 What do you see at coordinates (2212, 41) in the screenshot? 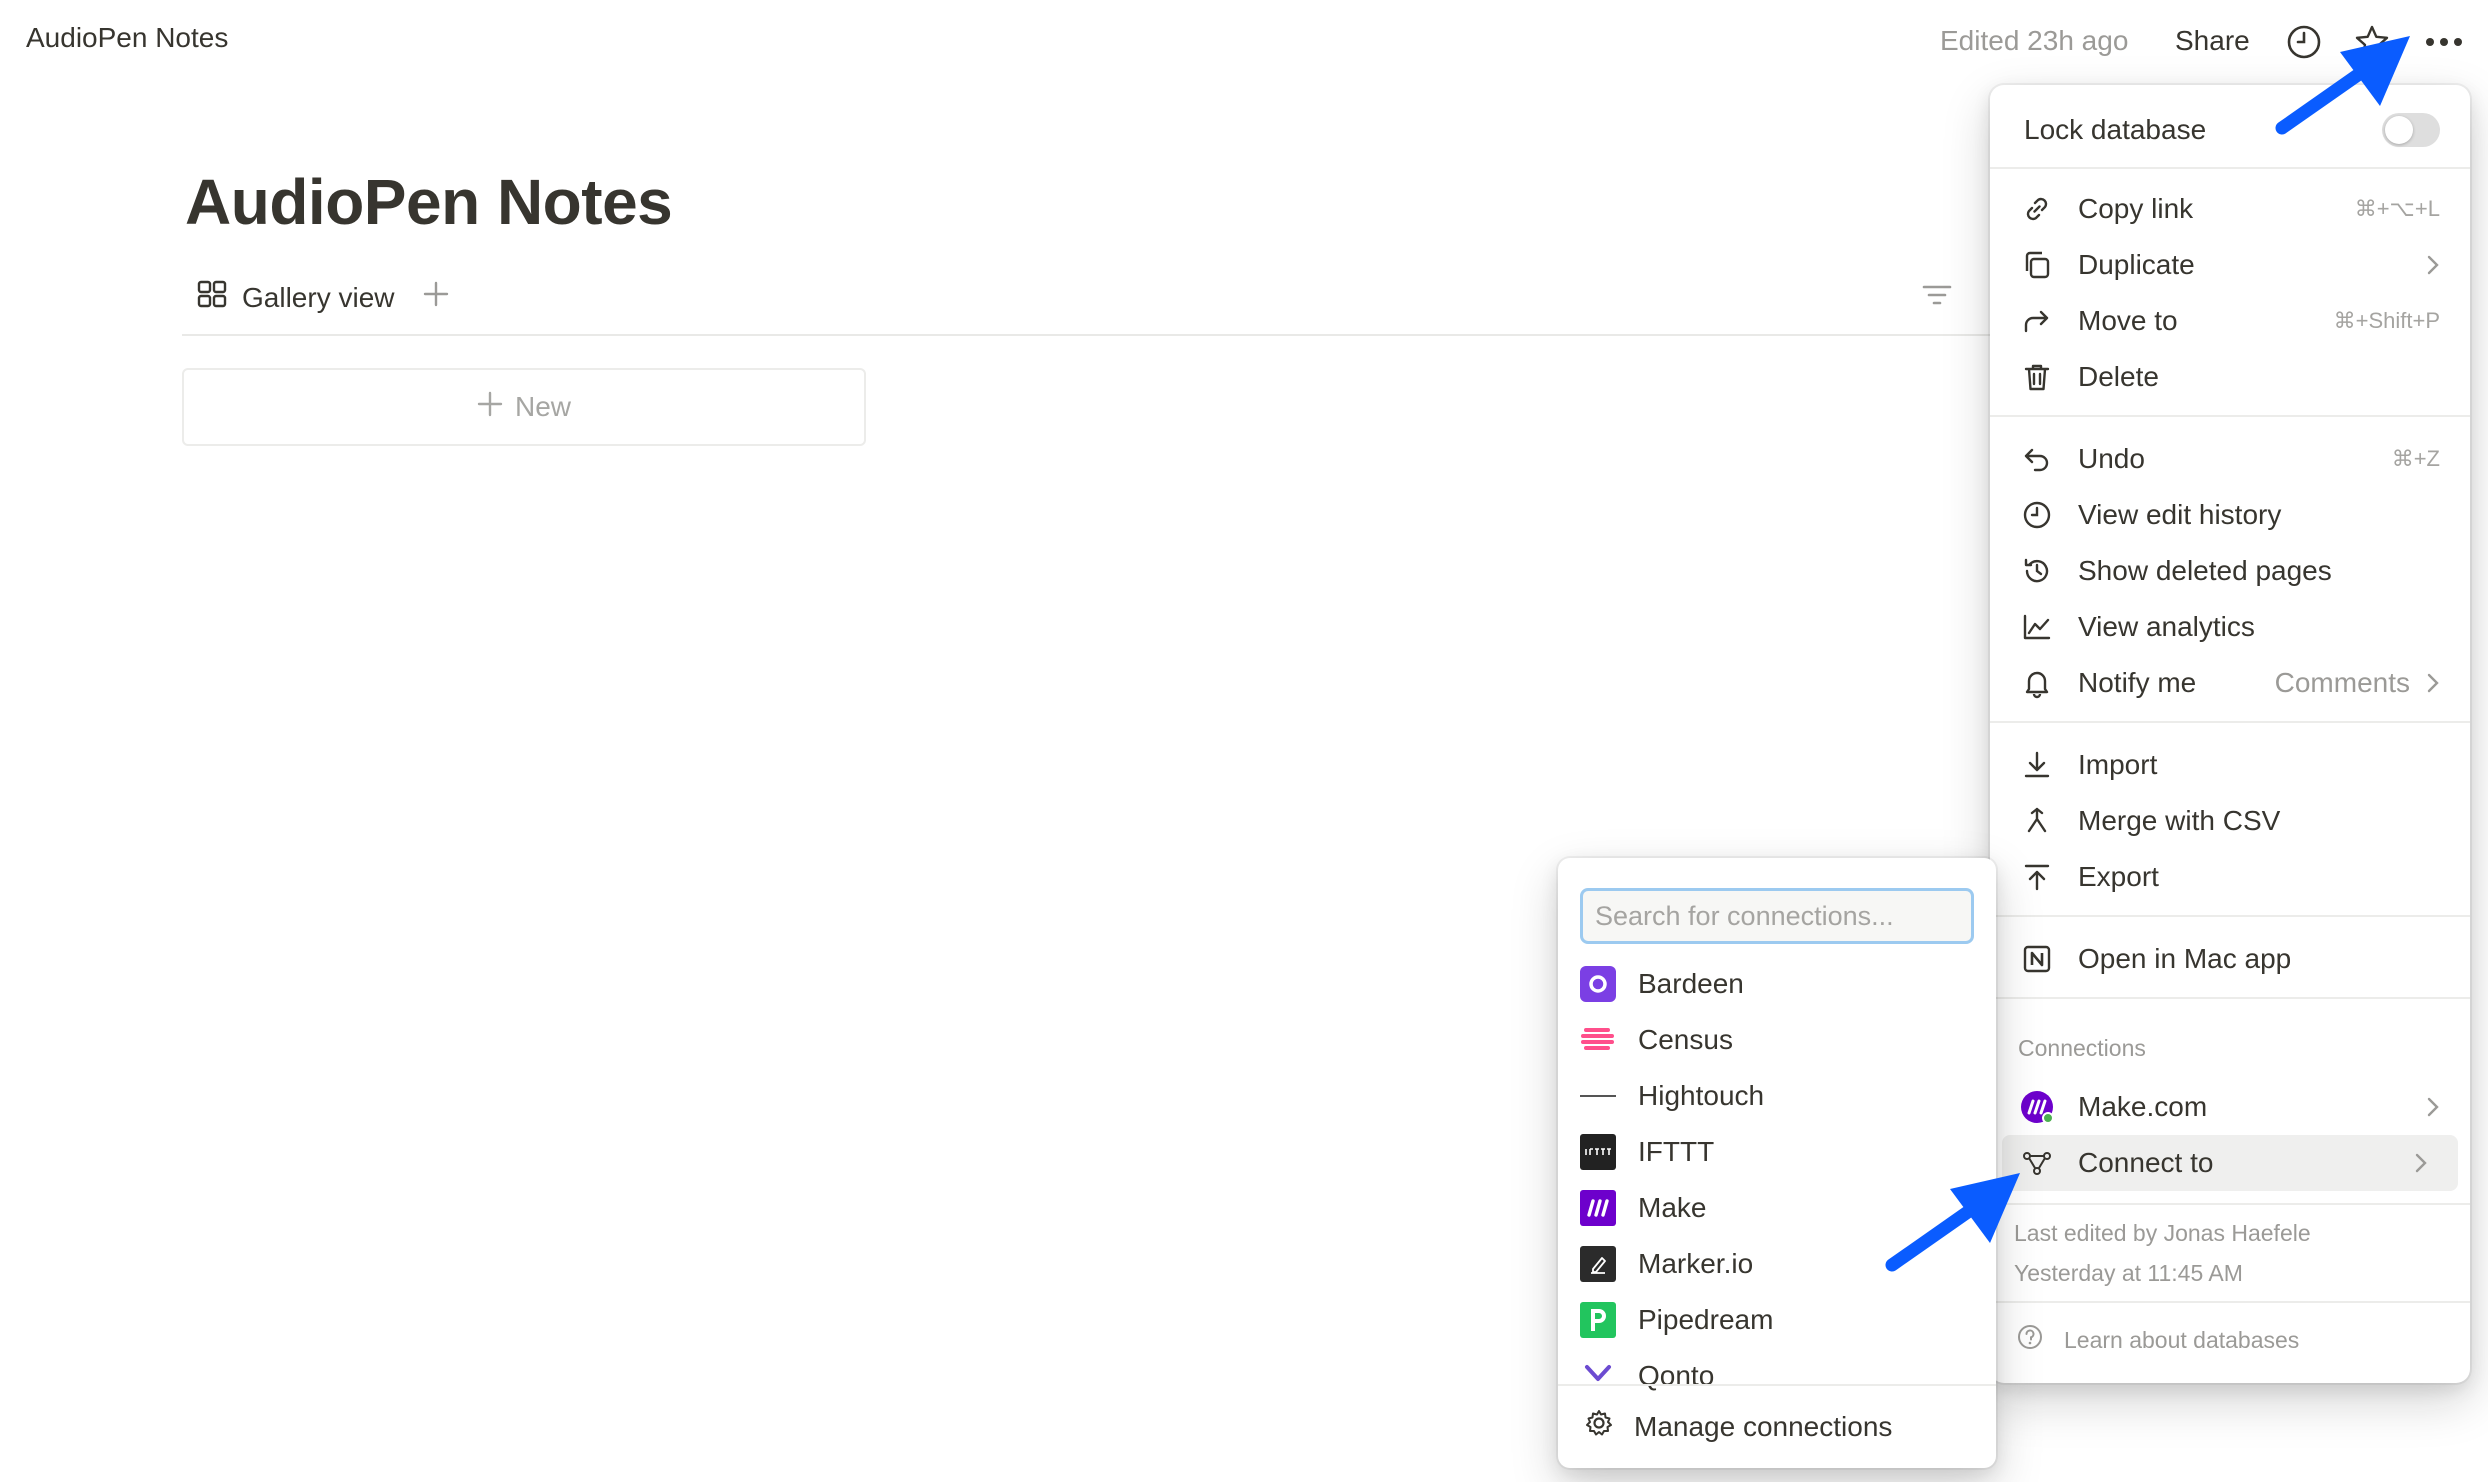
I see `share-button: Share` at bounding box center [2212, 41].